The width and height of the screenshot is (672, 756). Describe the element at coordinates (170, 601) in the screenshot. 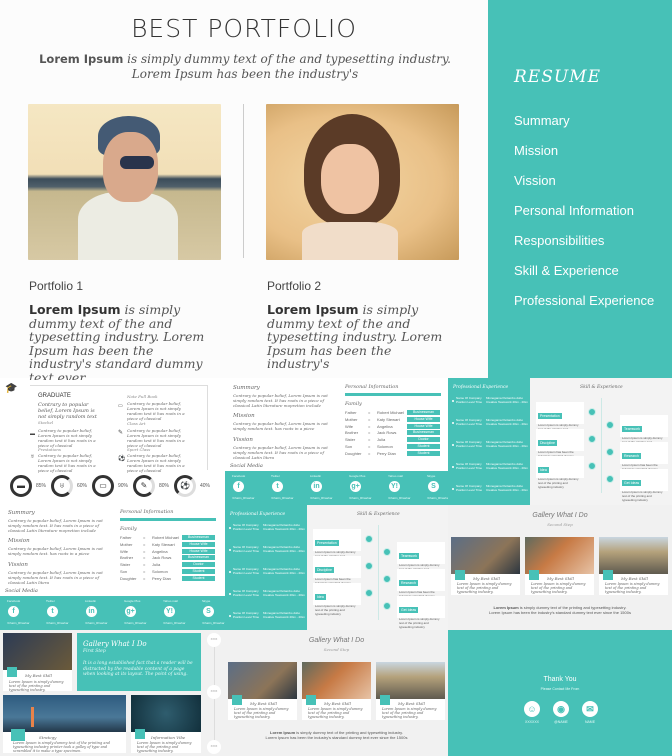

I see `social-name: Yahoo mail` at that location.